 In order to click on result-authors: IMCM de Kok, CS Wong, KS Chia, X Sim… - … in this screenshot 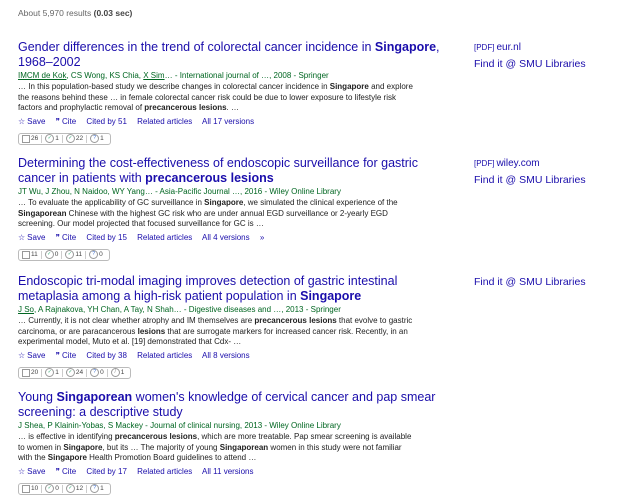, I will do `click(173, 75)`.